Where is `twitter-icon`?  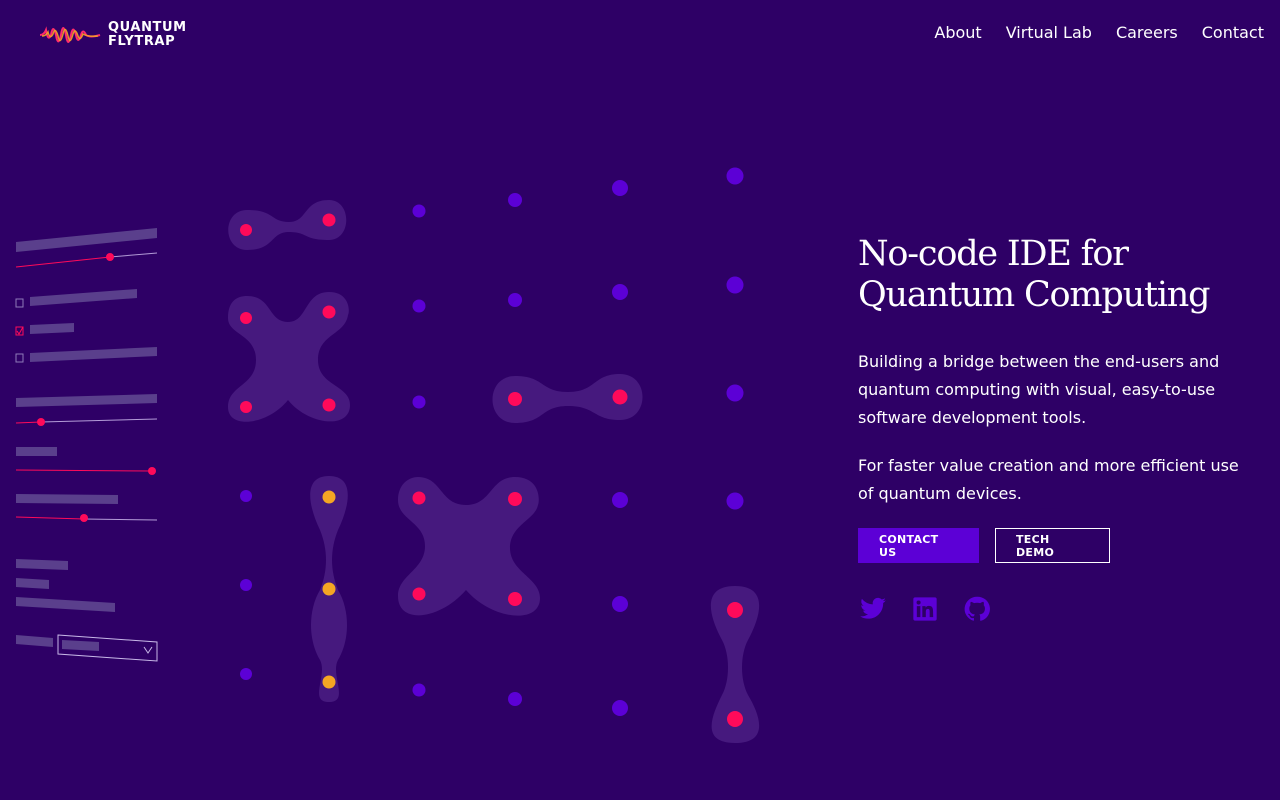
twitter-icon is located at coordinates (873, 609).